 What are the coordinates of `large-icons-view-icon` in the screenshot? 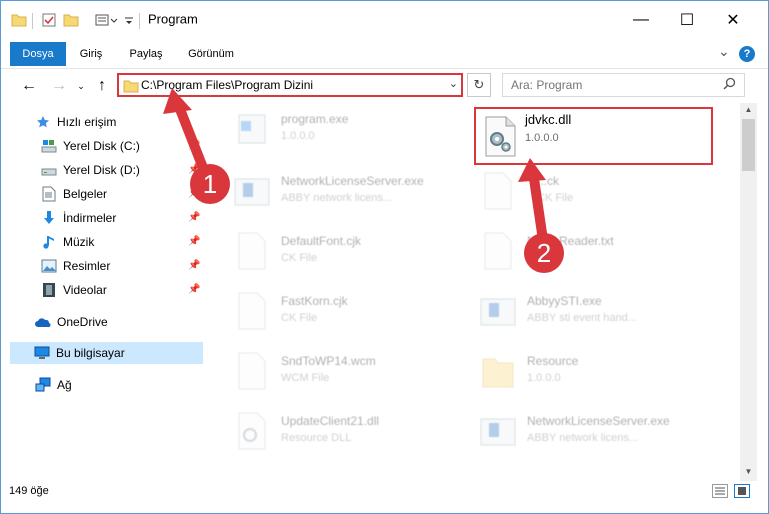 It's located at (742, 491).